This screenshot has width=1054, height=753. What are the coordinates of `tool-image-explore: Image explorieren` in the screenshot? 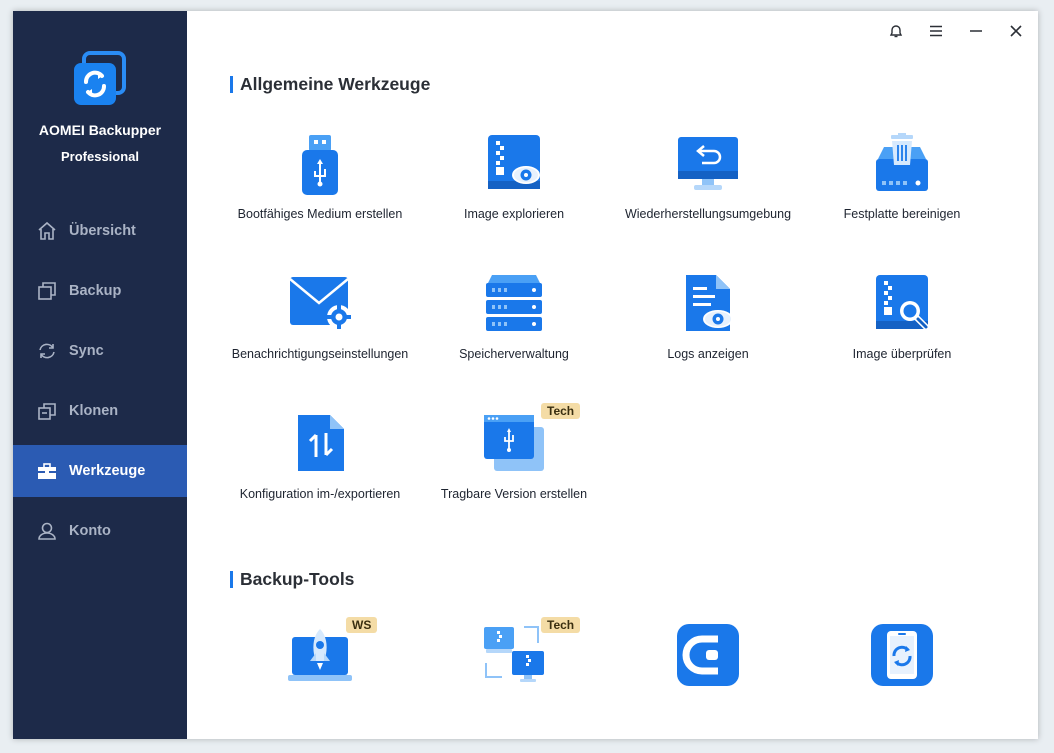 It's located at (514, 188).